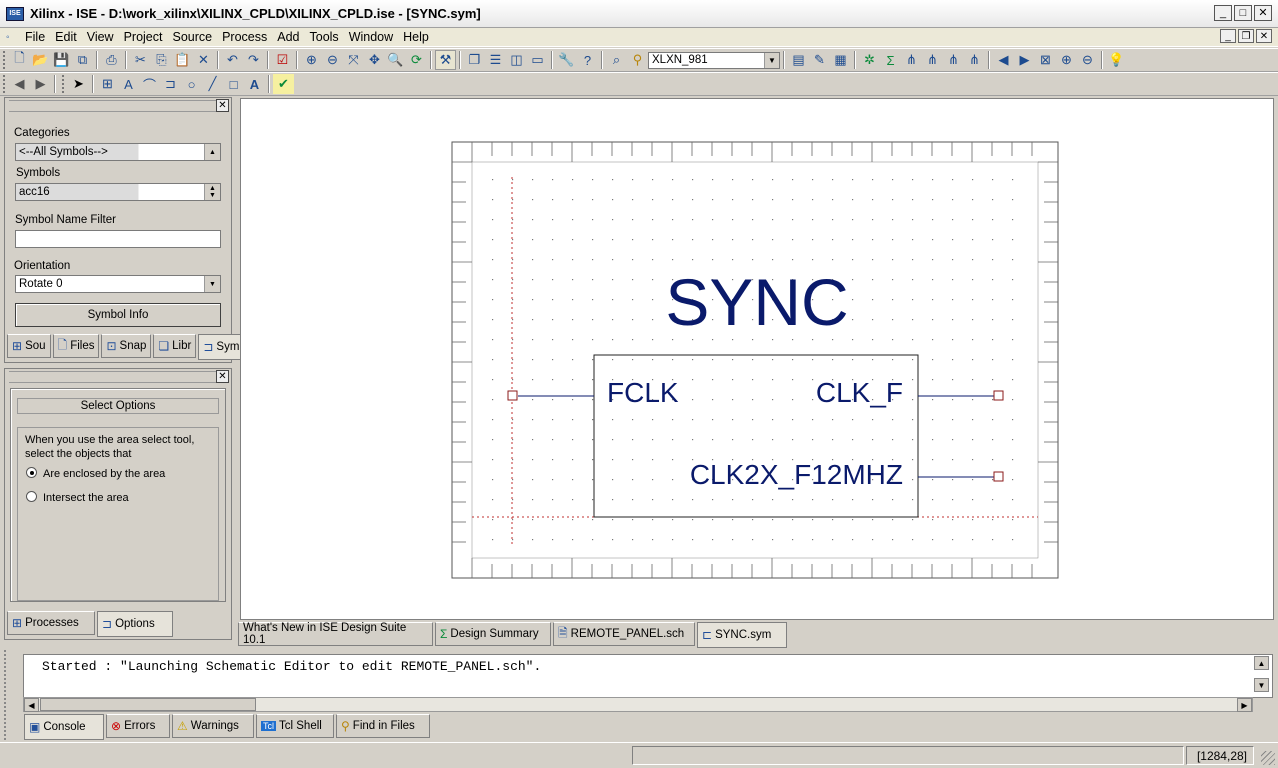 The width and height of the screenshot is (1278, 768). Describe the element at coordinates (911, 60) in the screenshot. I see `hierarchy-icon: ⋔` at that location.